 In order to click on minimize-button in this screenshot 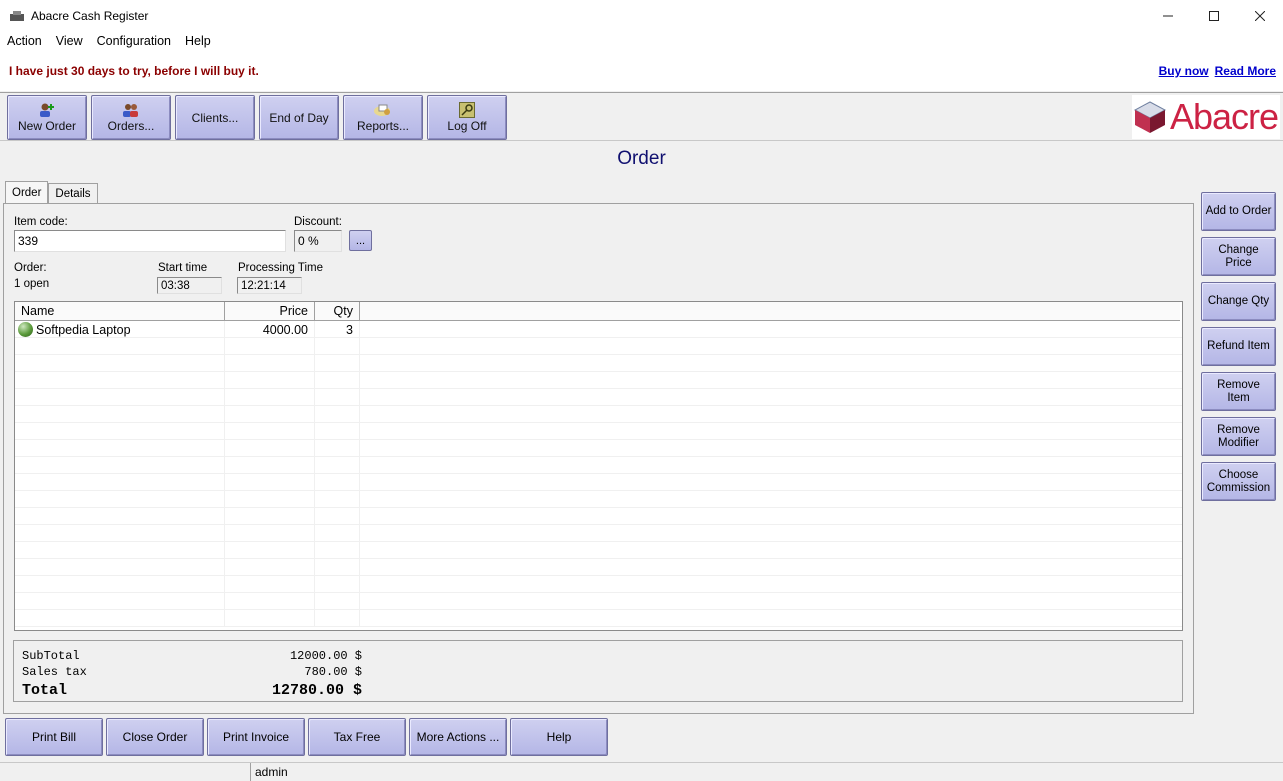, I will do `click(1168, 15)`.